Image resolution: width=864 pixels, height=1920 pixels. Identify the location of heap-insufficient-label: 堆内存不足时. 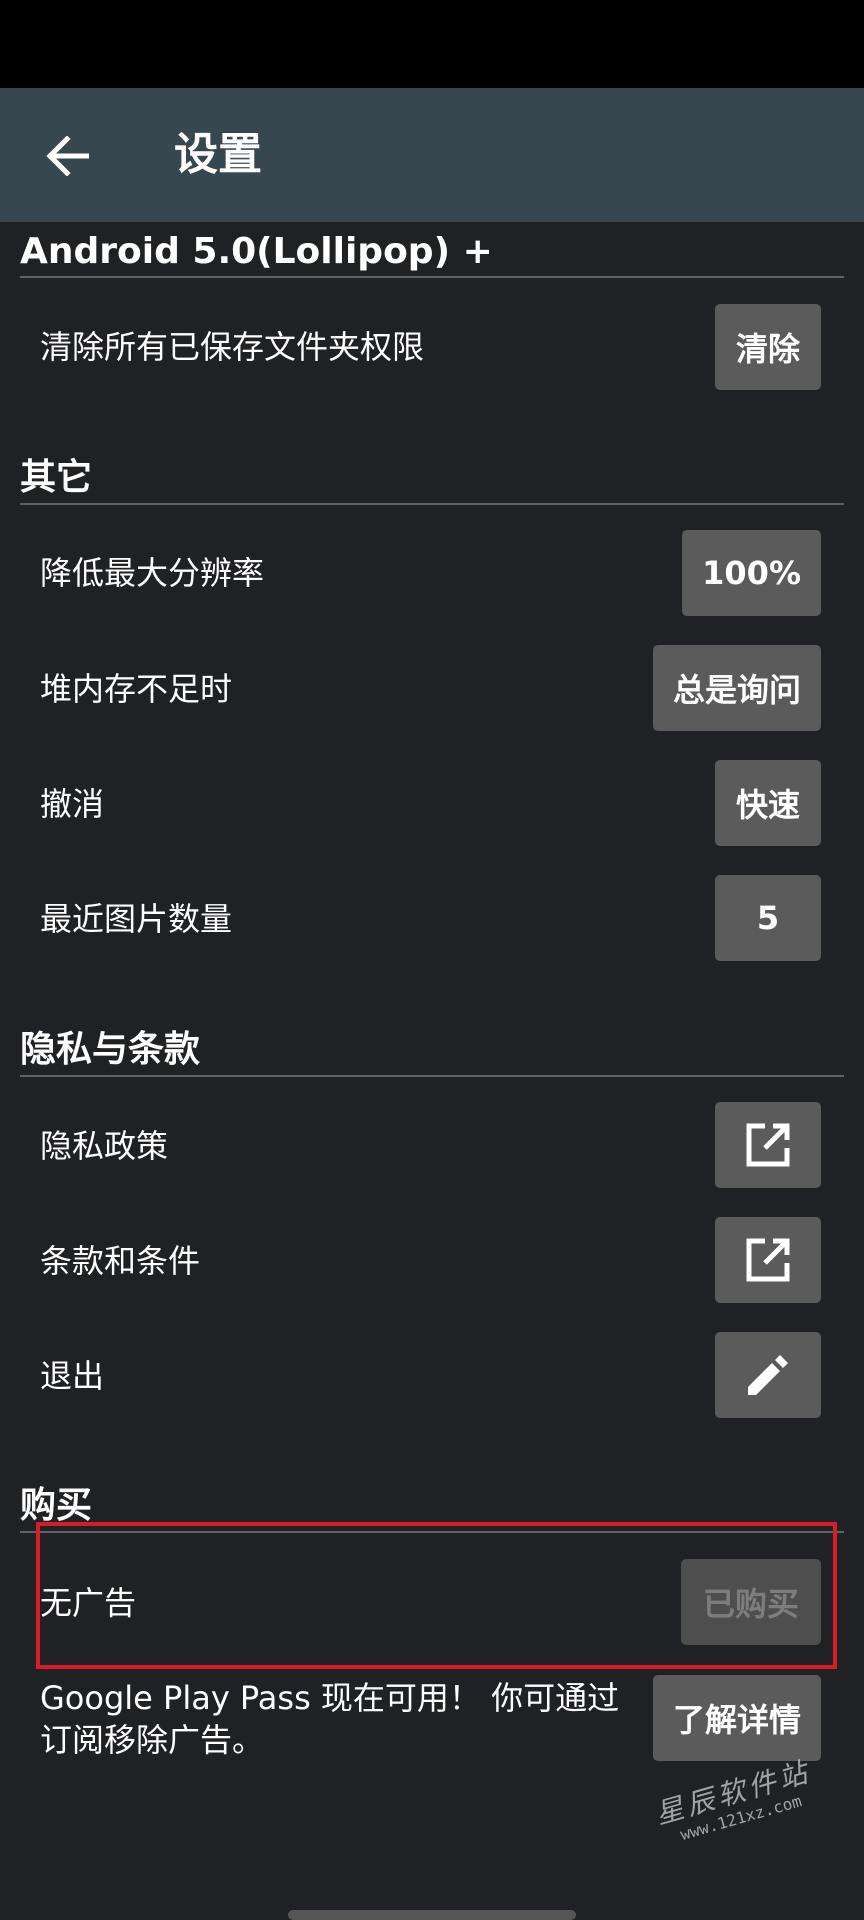
(136, 689).